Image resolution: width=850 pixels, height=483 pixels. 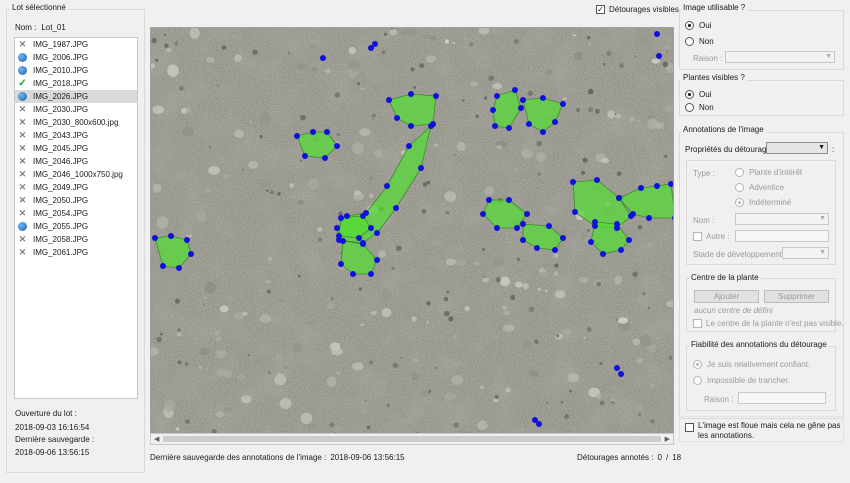 What do you see at coordinates (697, 236) in the screenshot?
I see `other-checkbox` at bounding box center [697, 236].